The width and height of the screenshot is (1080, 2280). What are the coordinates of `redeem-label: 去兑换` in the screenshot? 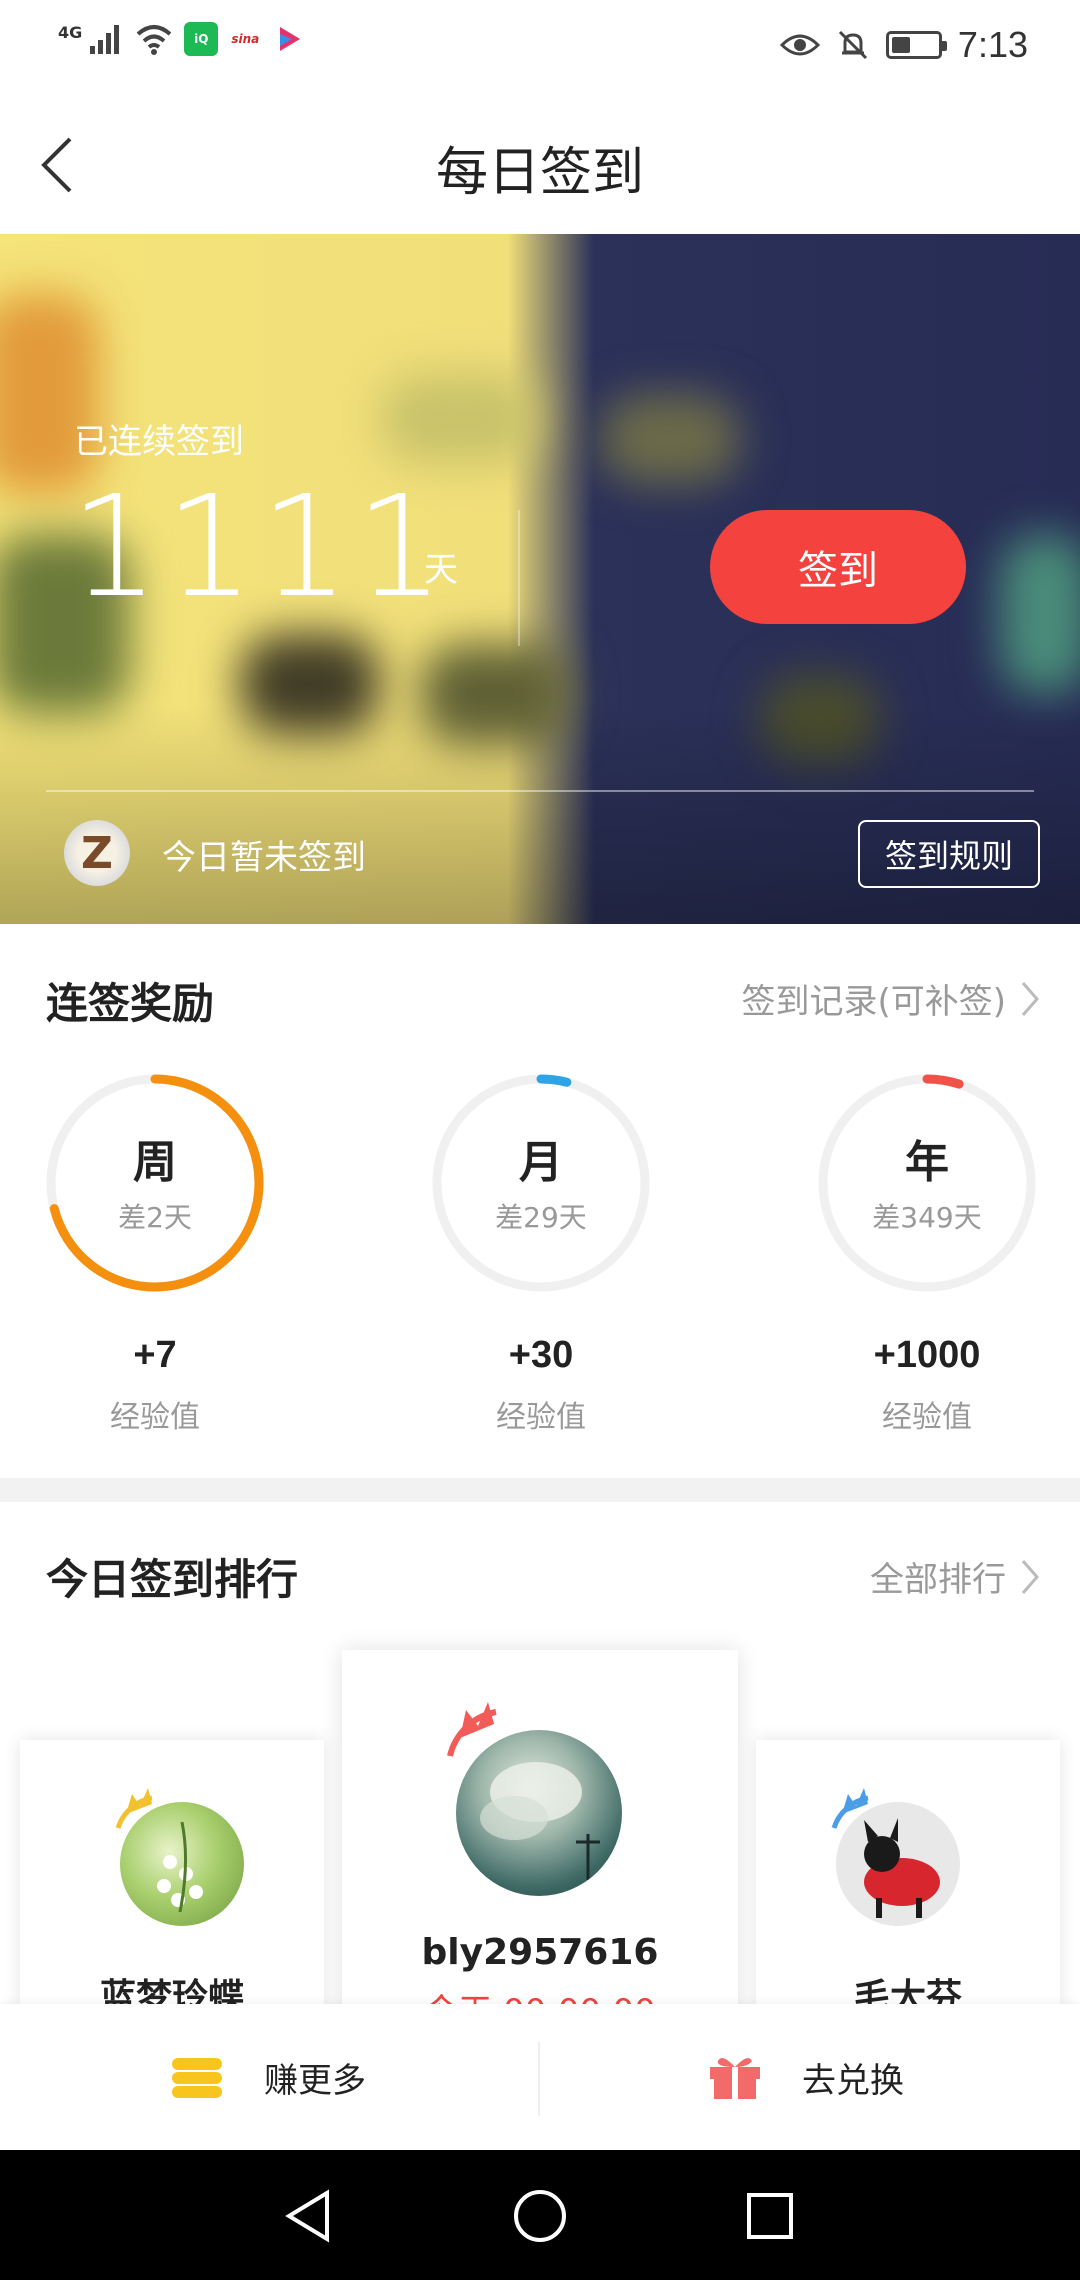 It's located at (853, 2080).